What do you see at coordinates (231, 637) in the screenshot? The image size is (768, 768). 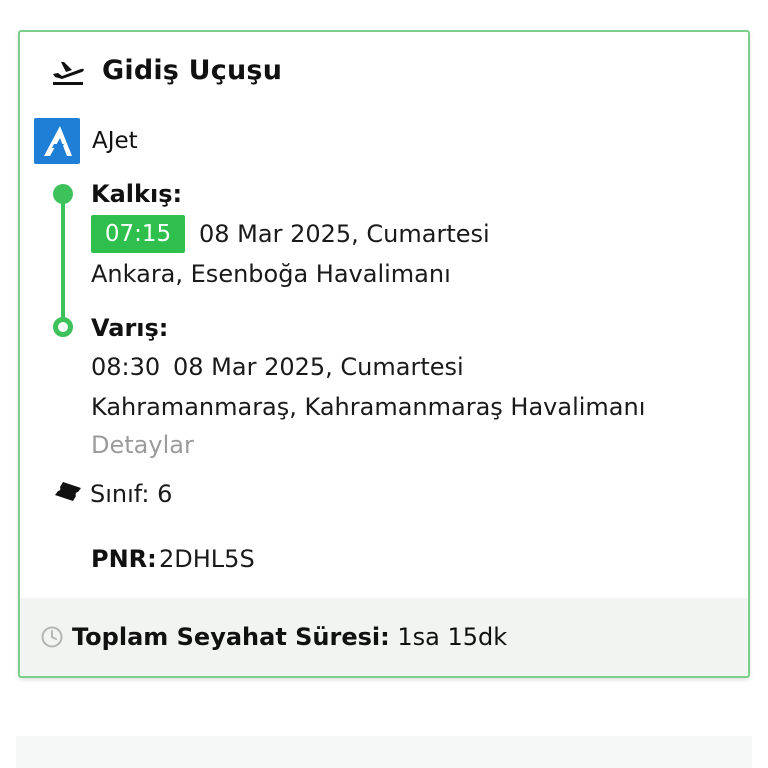 I see `total-duration-label: Toplam Seyahat Süresi:` at bounding box center [231, 637].